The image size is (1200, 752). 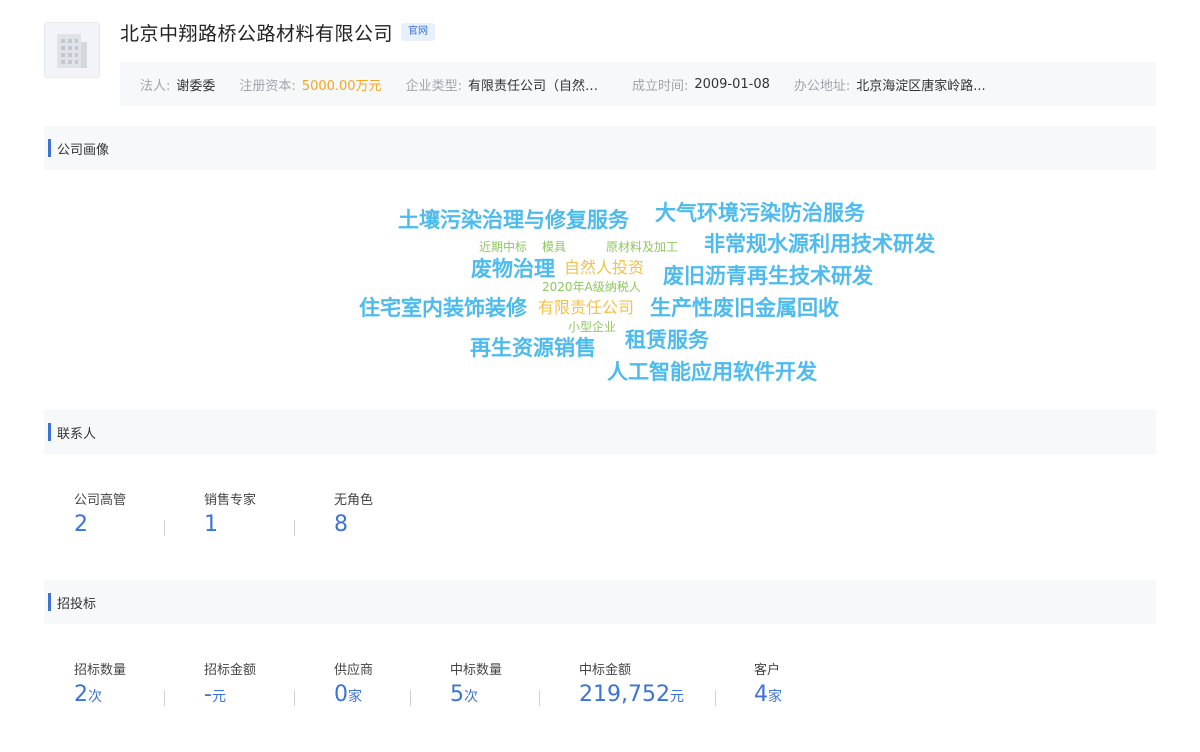 What do you see at coordinates (600, 602) in the screenshot?
I see `section-header-bidding: 招投标` at bounding box center [600, 602].